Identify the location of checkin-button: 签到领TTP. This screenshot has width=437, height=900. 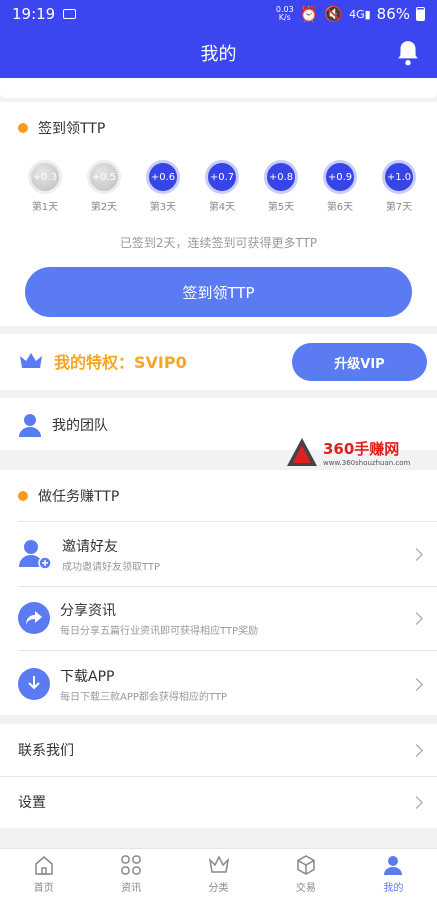
(218, 292).